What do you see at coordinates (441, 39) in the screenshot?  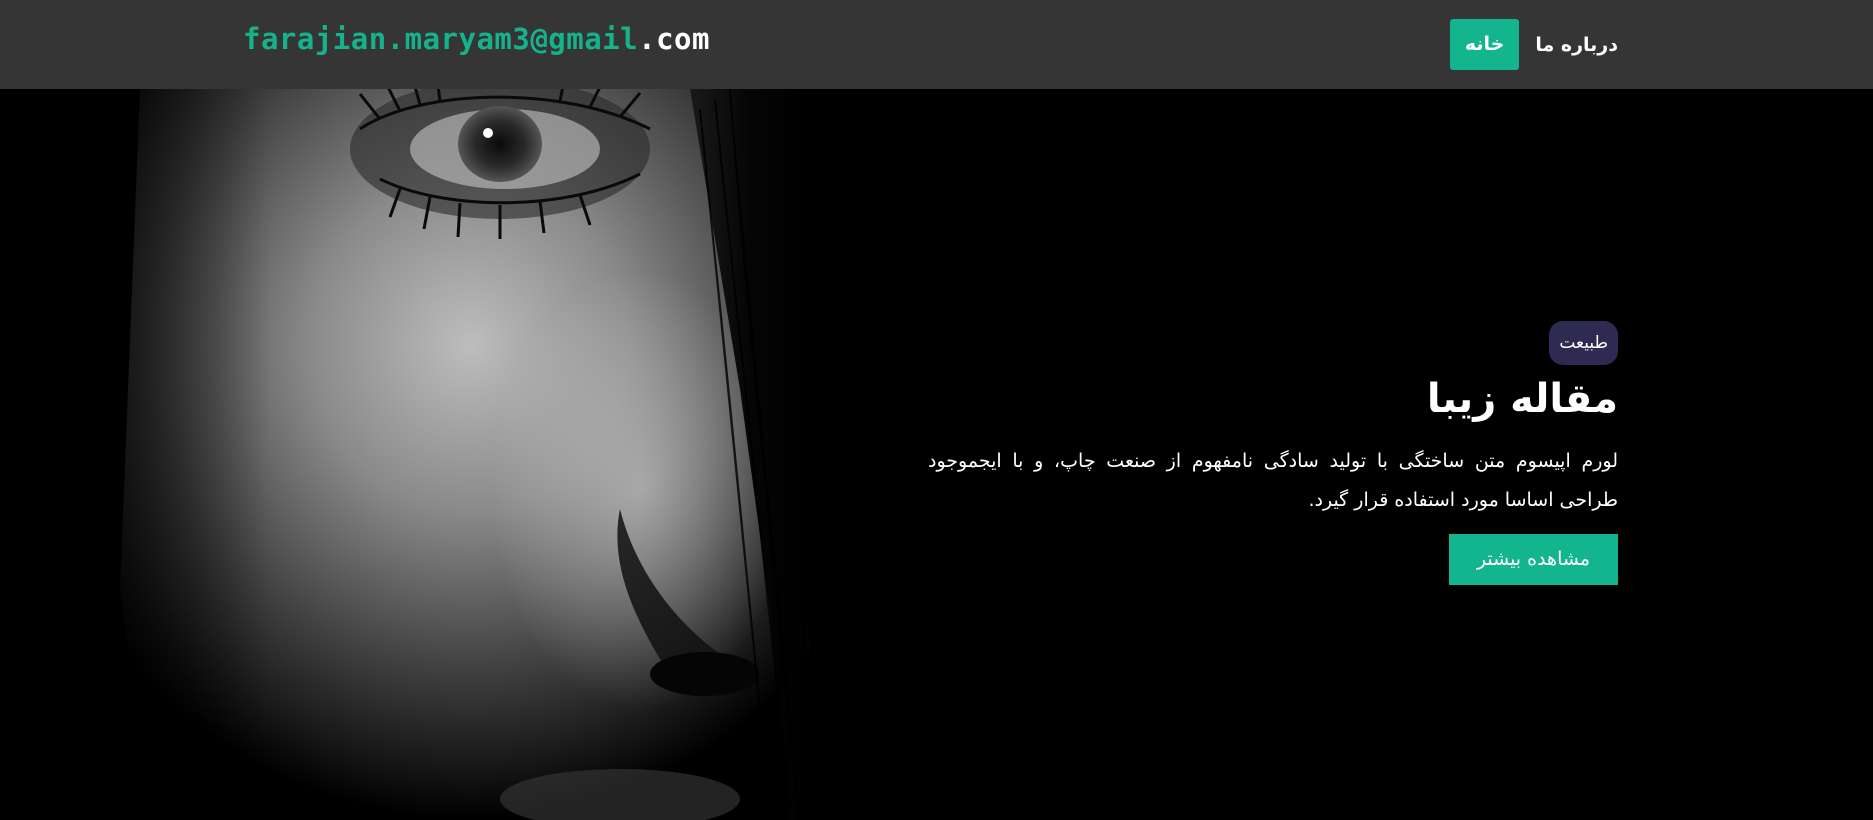 I see `brand-email-name: farajian.maryam3@gmail` at bounding box center [441, 39].